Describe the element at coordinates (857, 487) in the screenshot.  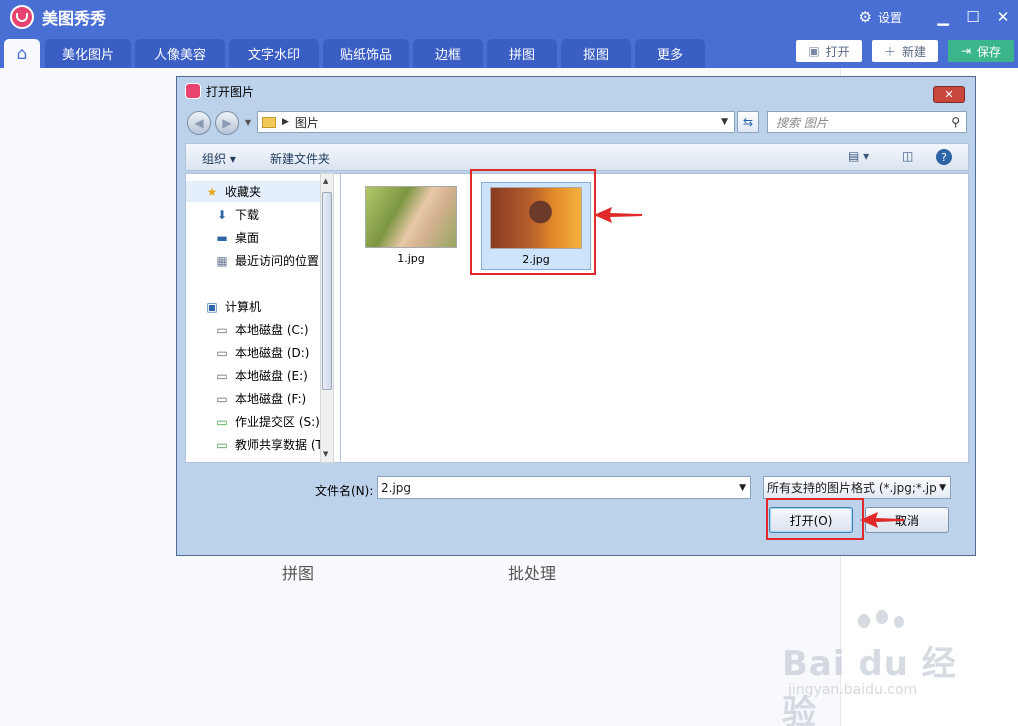
I see `file-type-select: 所有支持的图片格式 (*.jpg;*.jp ▼` at that location.